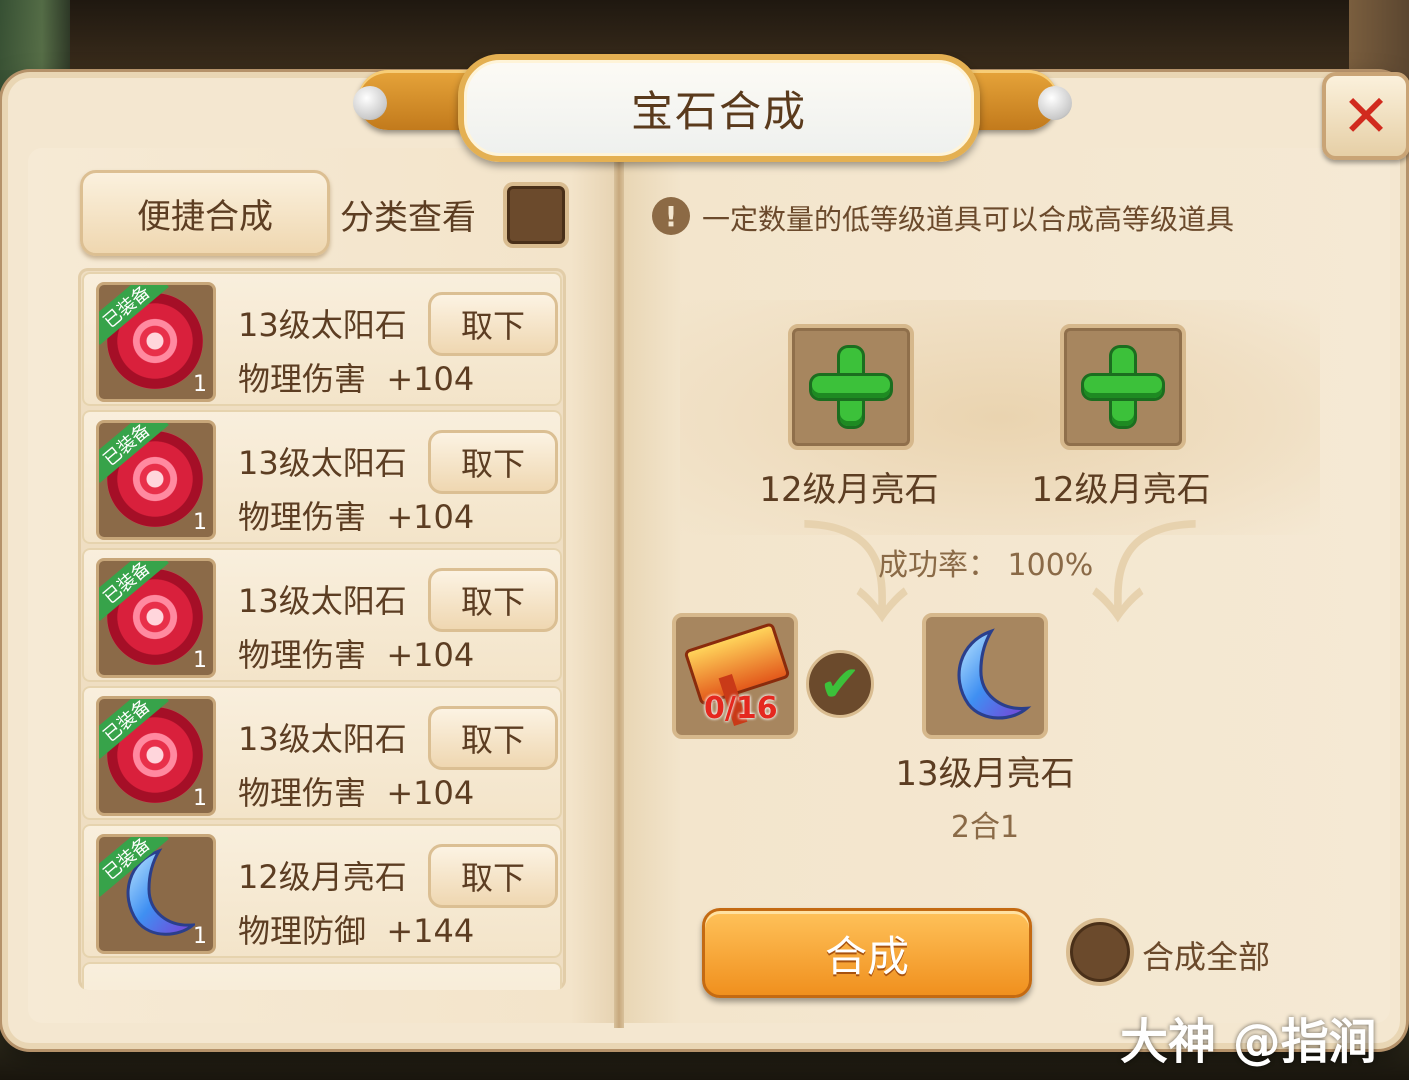  I want to click on book-spine, so click(619, 583).